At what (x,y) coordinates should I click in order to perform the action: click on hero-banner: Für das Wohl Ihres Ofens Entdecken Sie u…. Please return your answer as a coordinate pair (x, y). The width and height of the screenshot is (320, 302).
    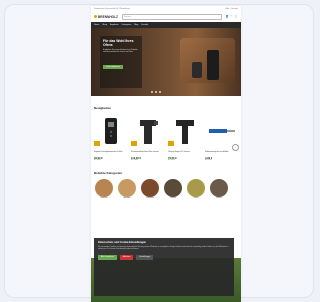
    Looking at the image, I should click on (166, 62).